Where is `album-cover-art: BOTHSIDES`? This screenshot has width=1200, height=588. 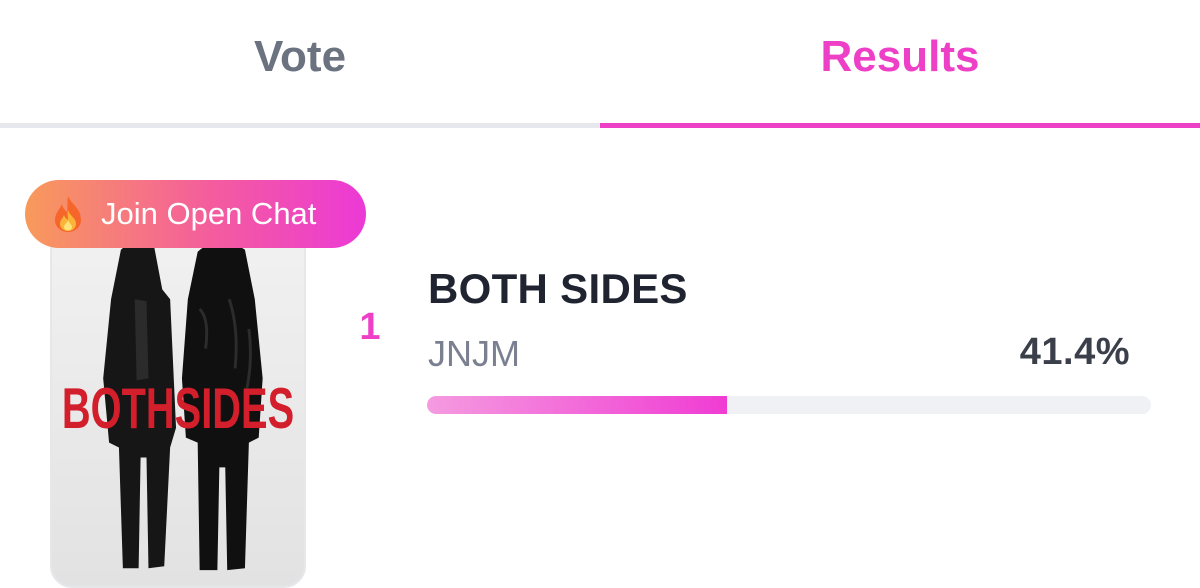
album-cover-art: BOTHSIDES is located at coordinates (178, 408).